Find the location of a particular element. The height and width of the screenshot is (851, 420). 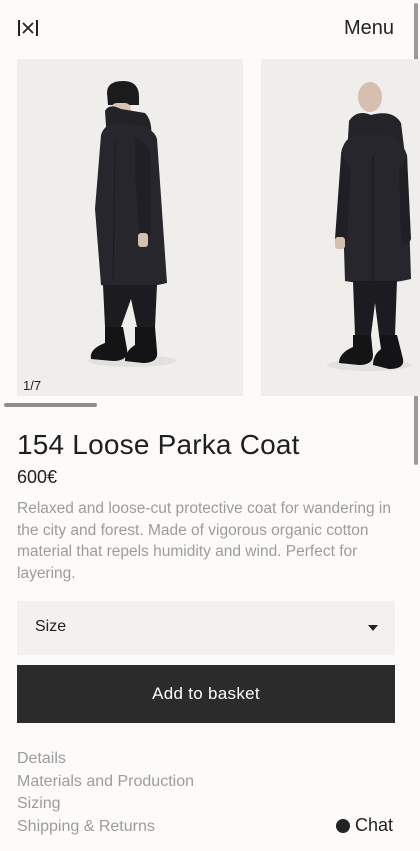

image-counter: 1/7 is located at coordinates (32, 385).